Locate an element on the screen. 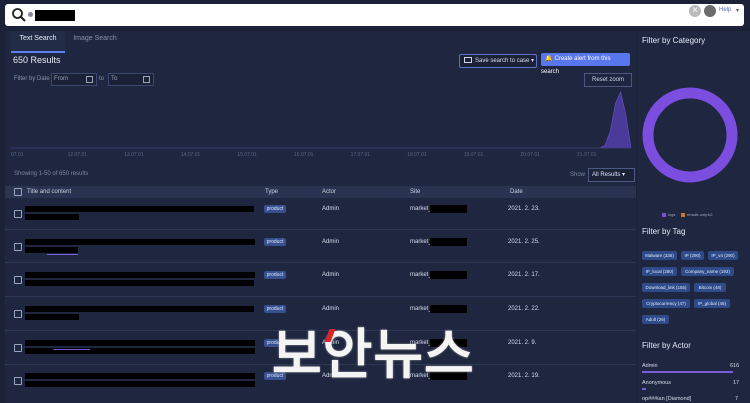 The image size is (750, 403). date-cell: 2021. 2. 19. is located at coordinates (524, 376).